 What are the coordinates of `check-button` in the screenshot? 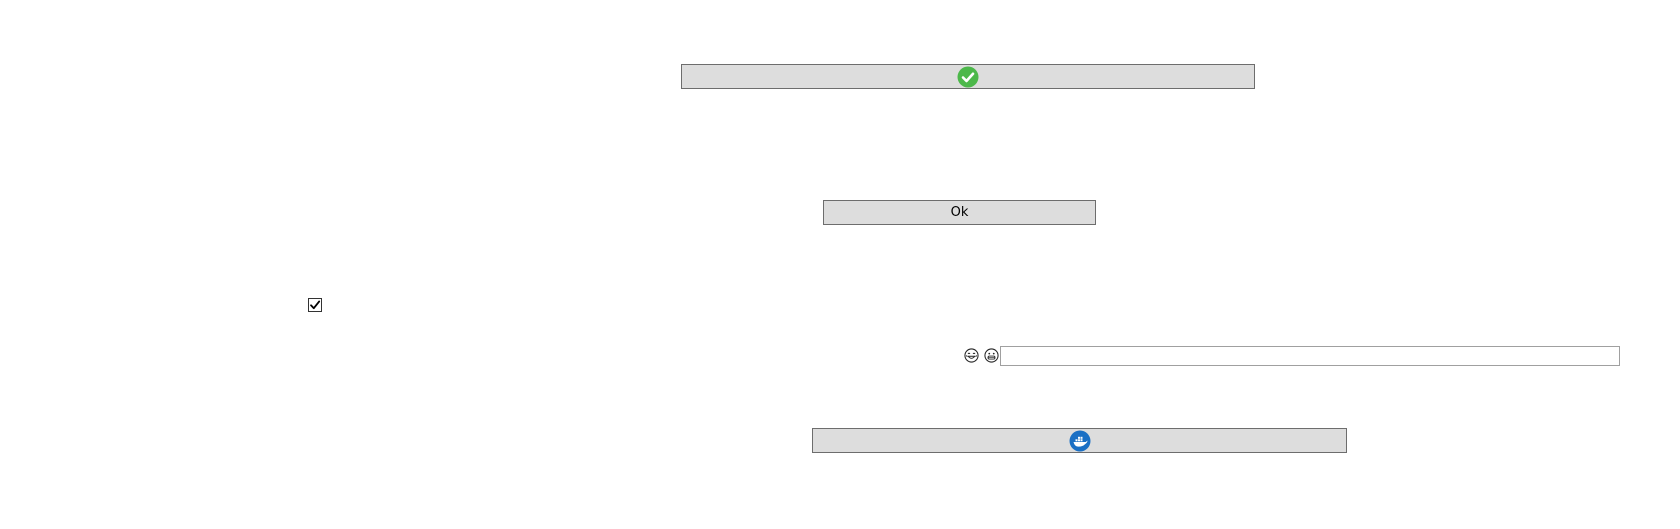 It's located at (968, 76).